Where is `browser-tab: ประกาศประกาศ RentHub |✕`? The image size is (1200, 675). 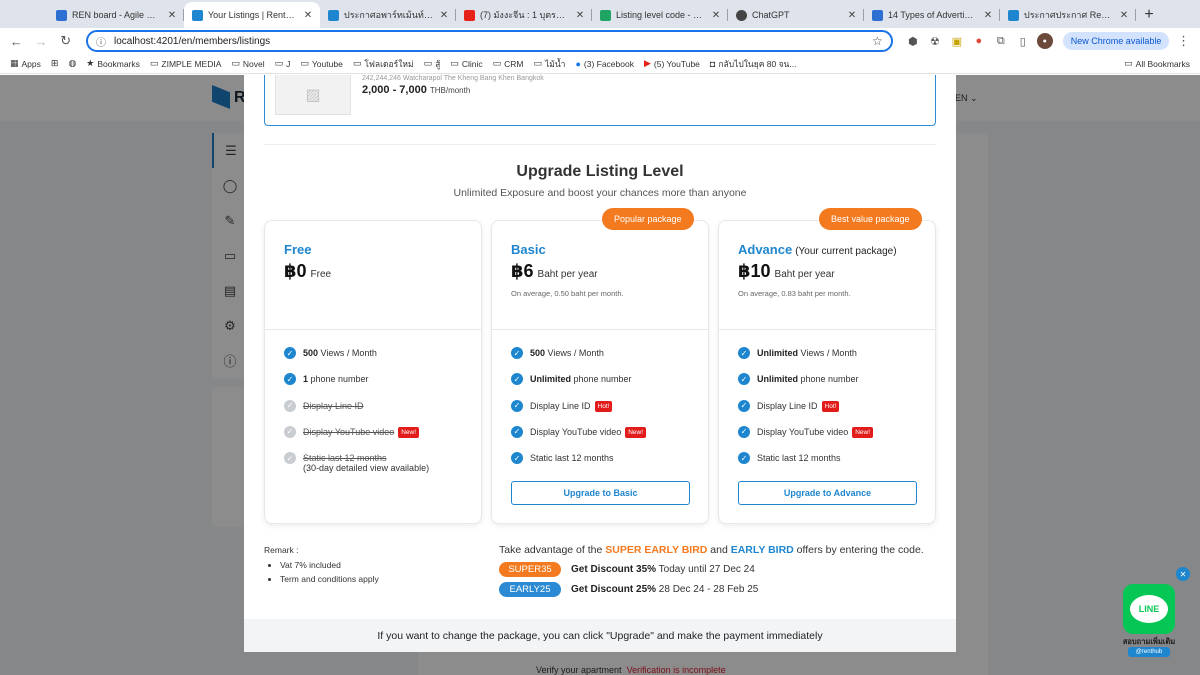 browser-tab: ประกาศประกาศ RentHub |✕ is located at coordinates (1068, 15).